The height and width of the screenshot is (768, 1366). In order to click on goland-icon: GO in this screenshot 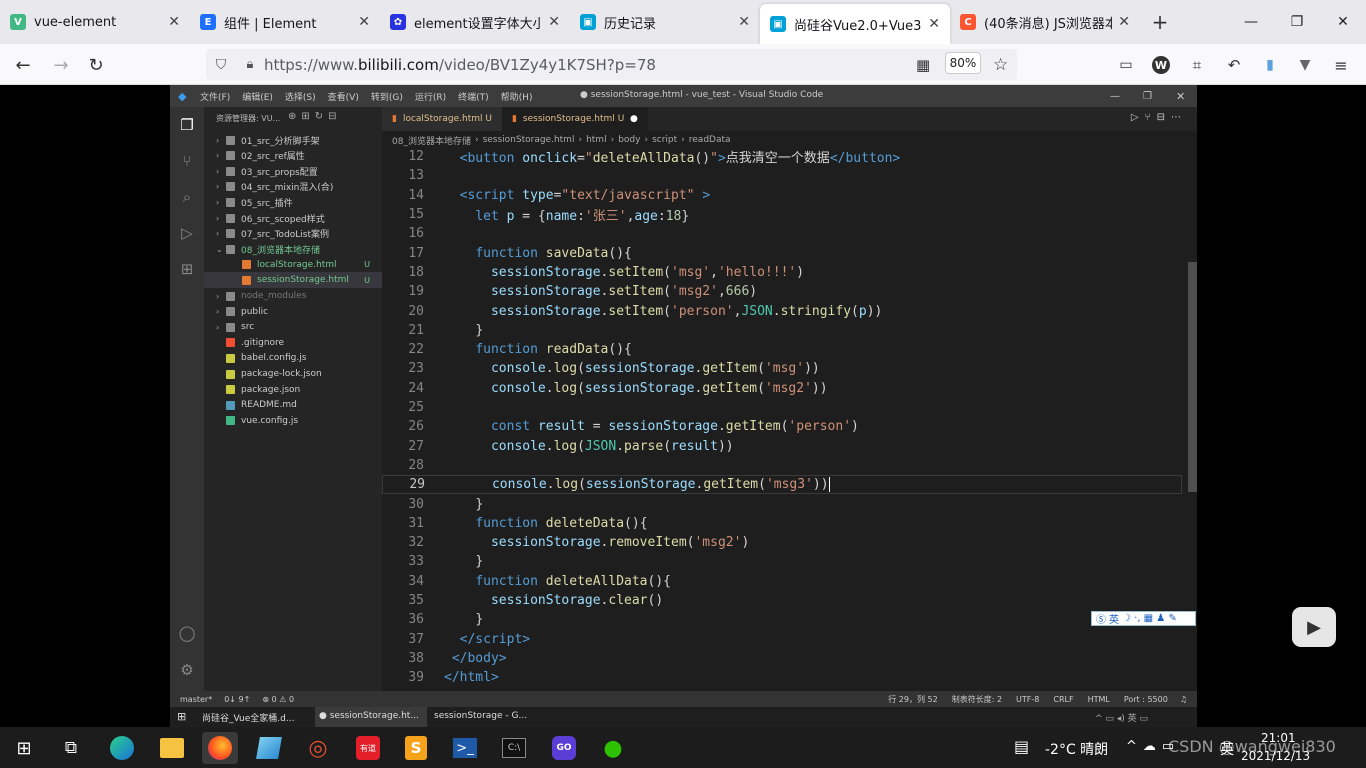, I will do `click(564, 748)`.